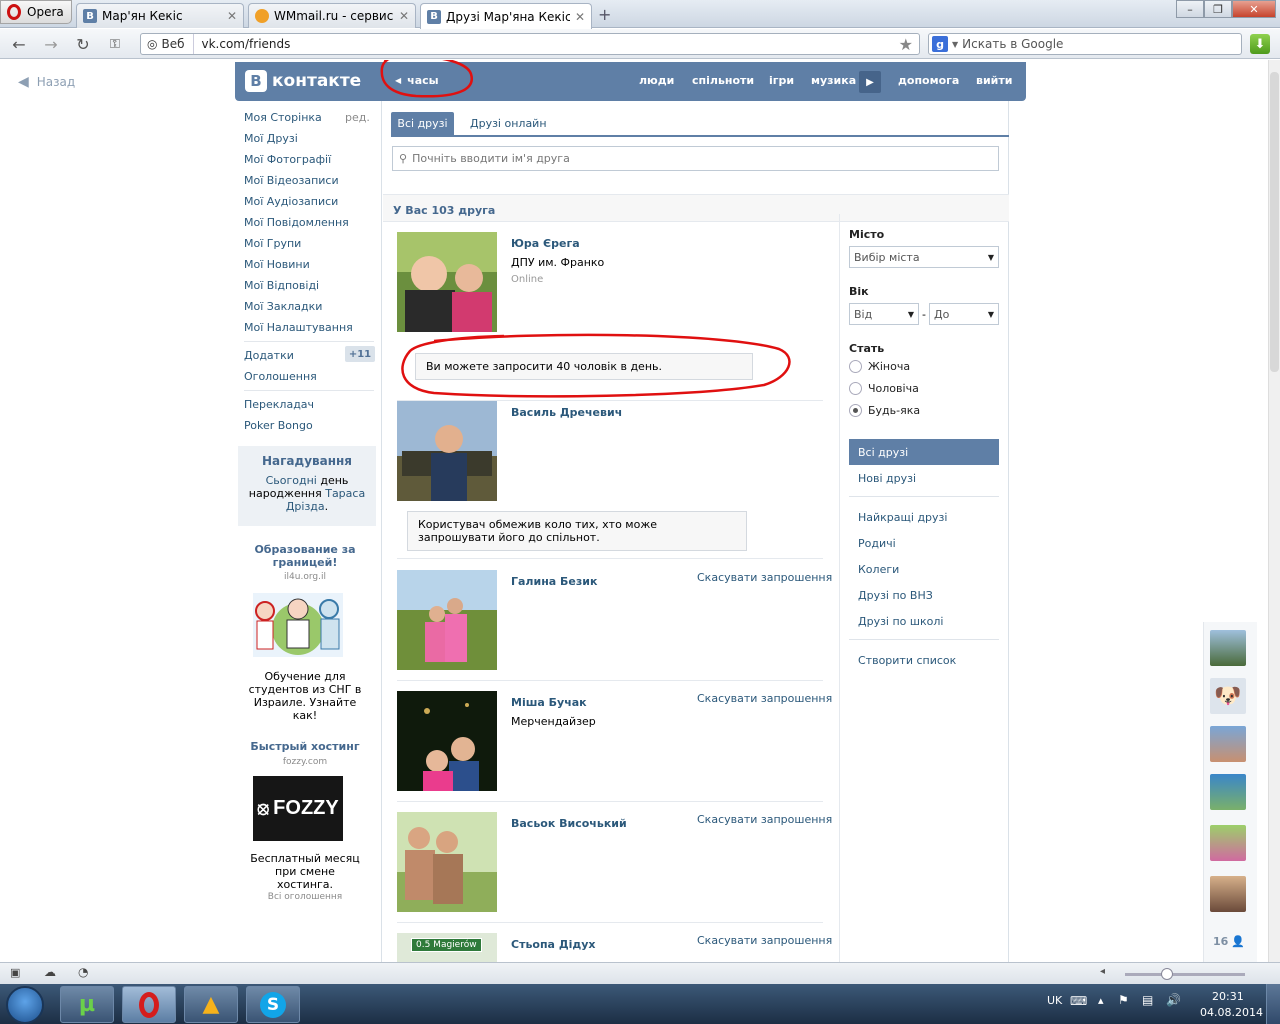 Image resolution: width=1280 pixels, height=1024 pixels. I want to click on scrollbar-thumb, so click(1274, 222).